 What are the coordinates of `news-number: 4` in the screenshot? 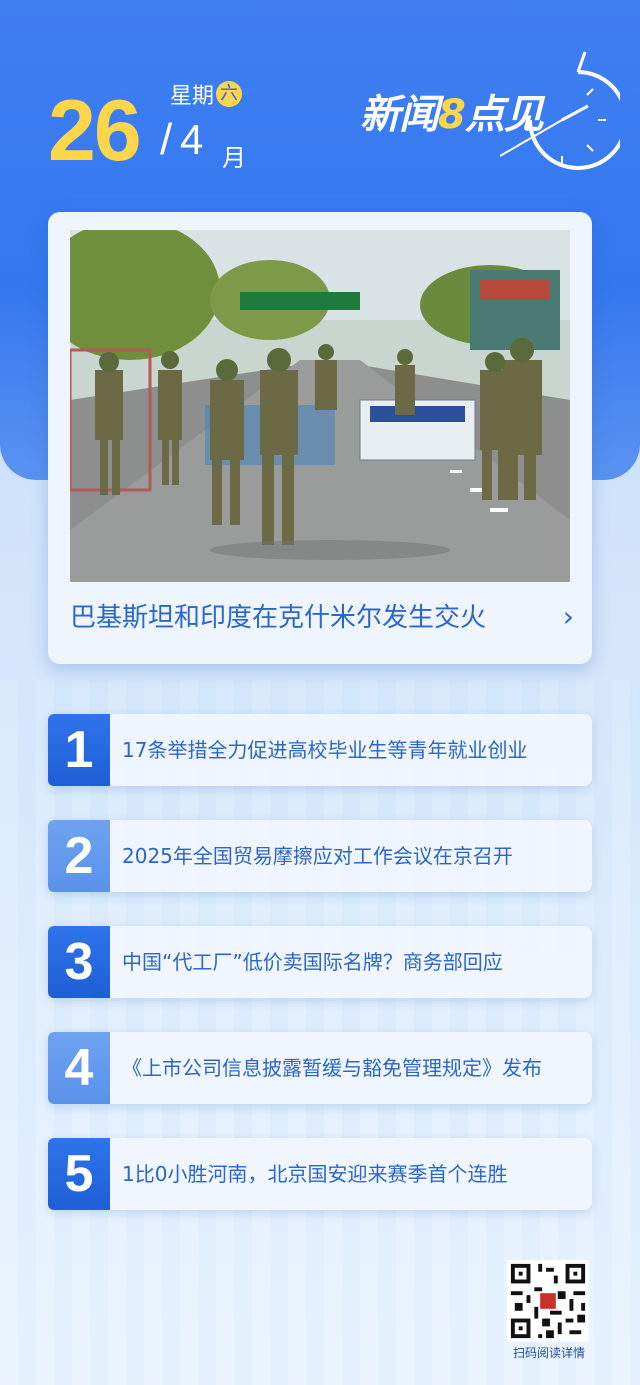 It's located at (79, 1068).